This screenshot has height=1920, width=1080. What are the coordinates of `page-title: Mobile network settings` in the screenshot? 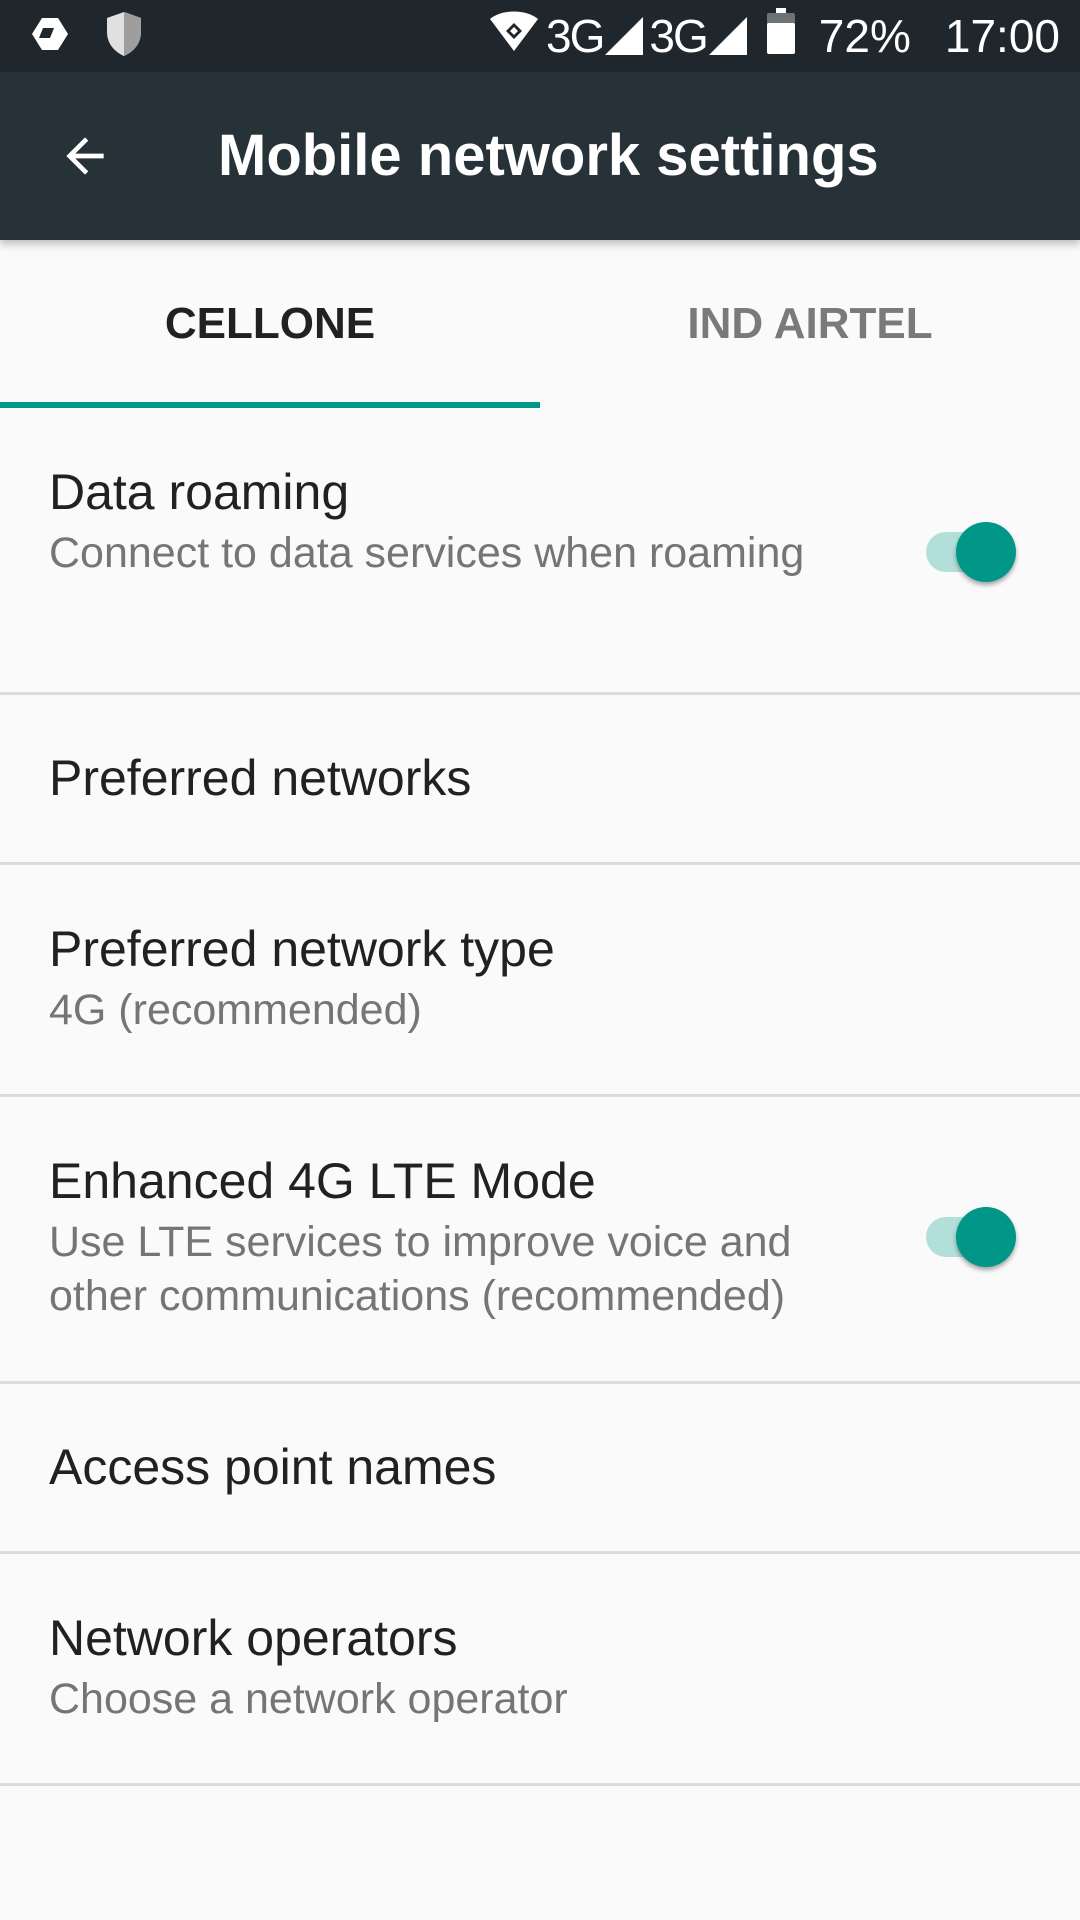 It's located at (548, 155).